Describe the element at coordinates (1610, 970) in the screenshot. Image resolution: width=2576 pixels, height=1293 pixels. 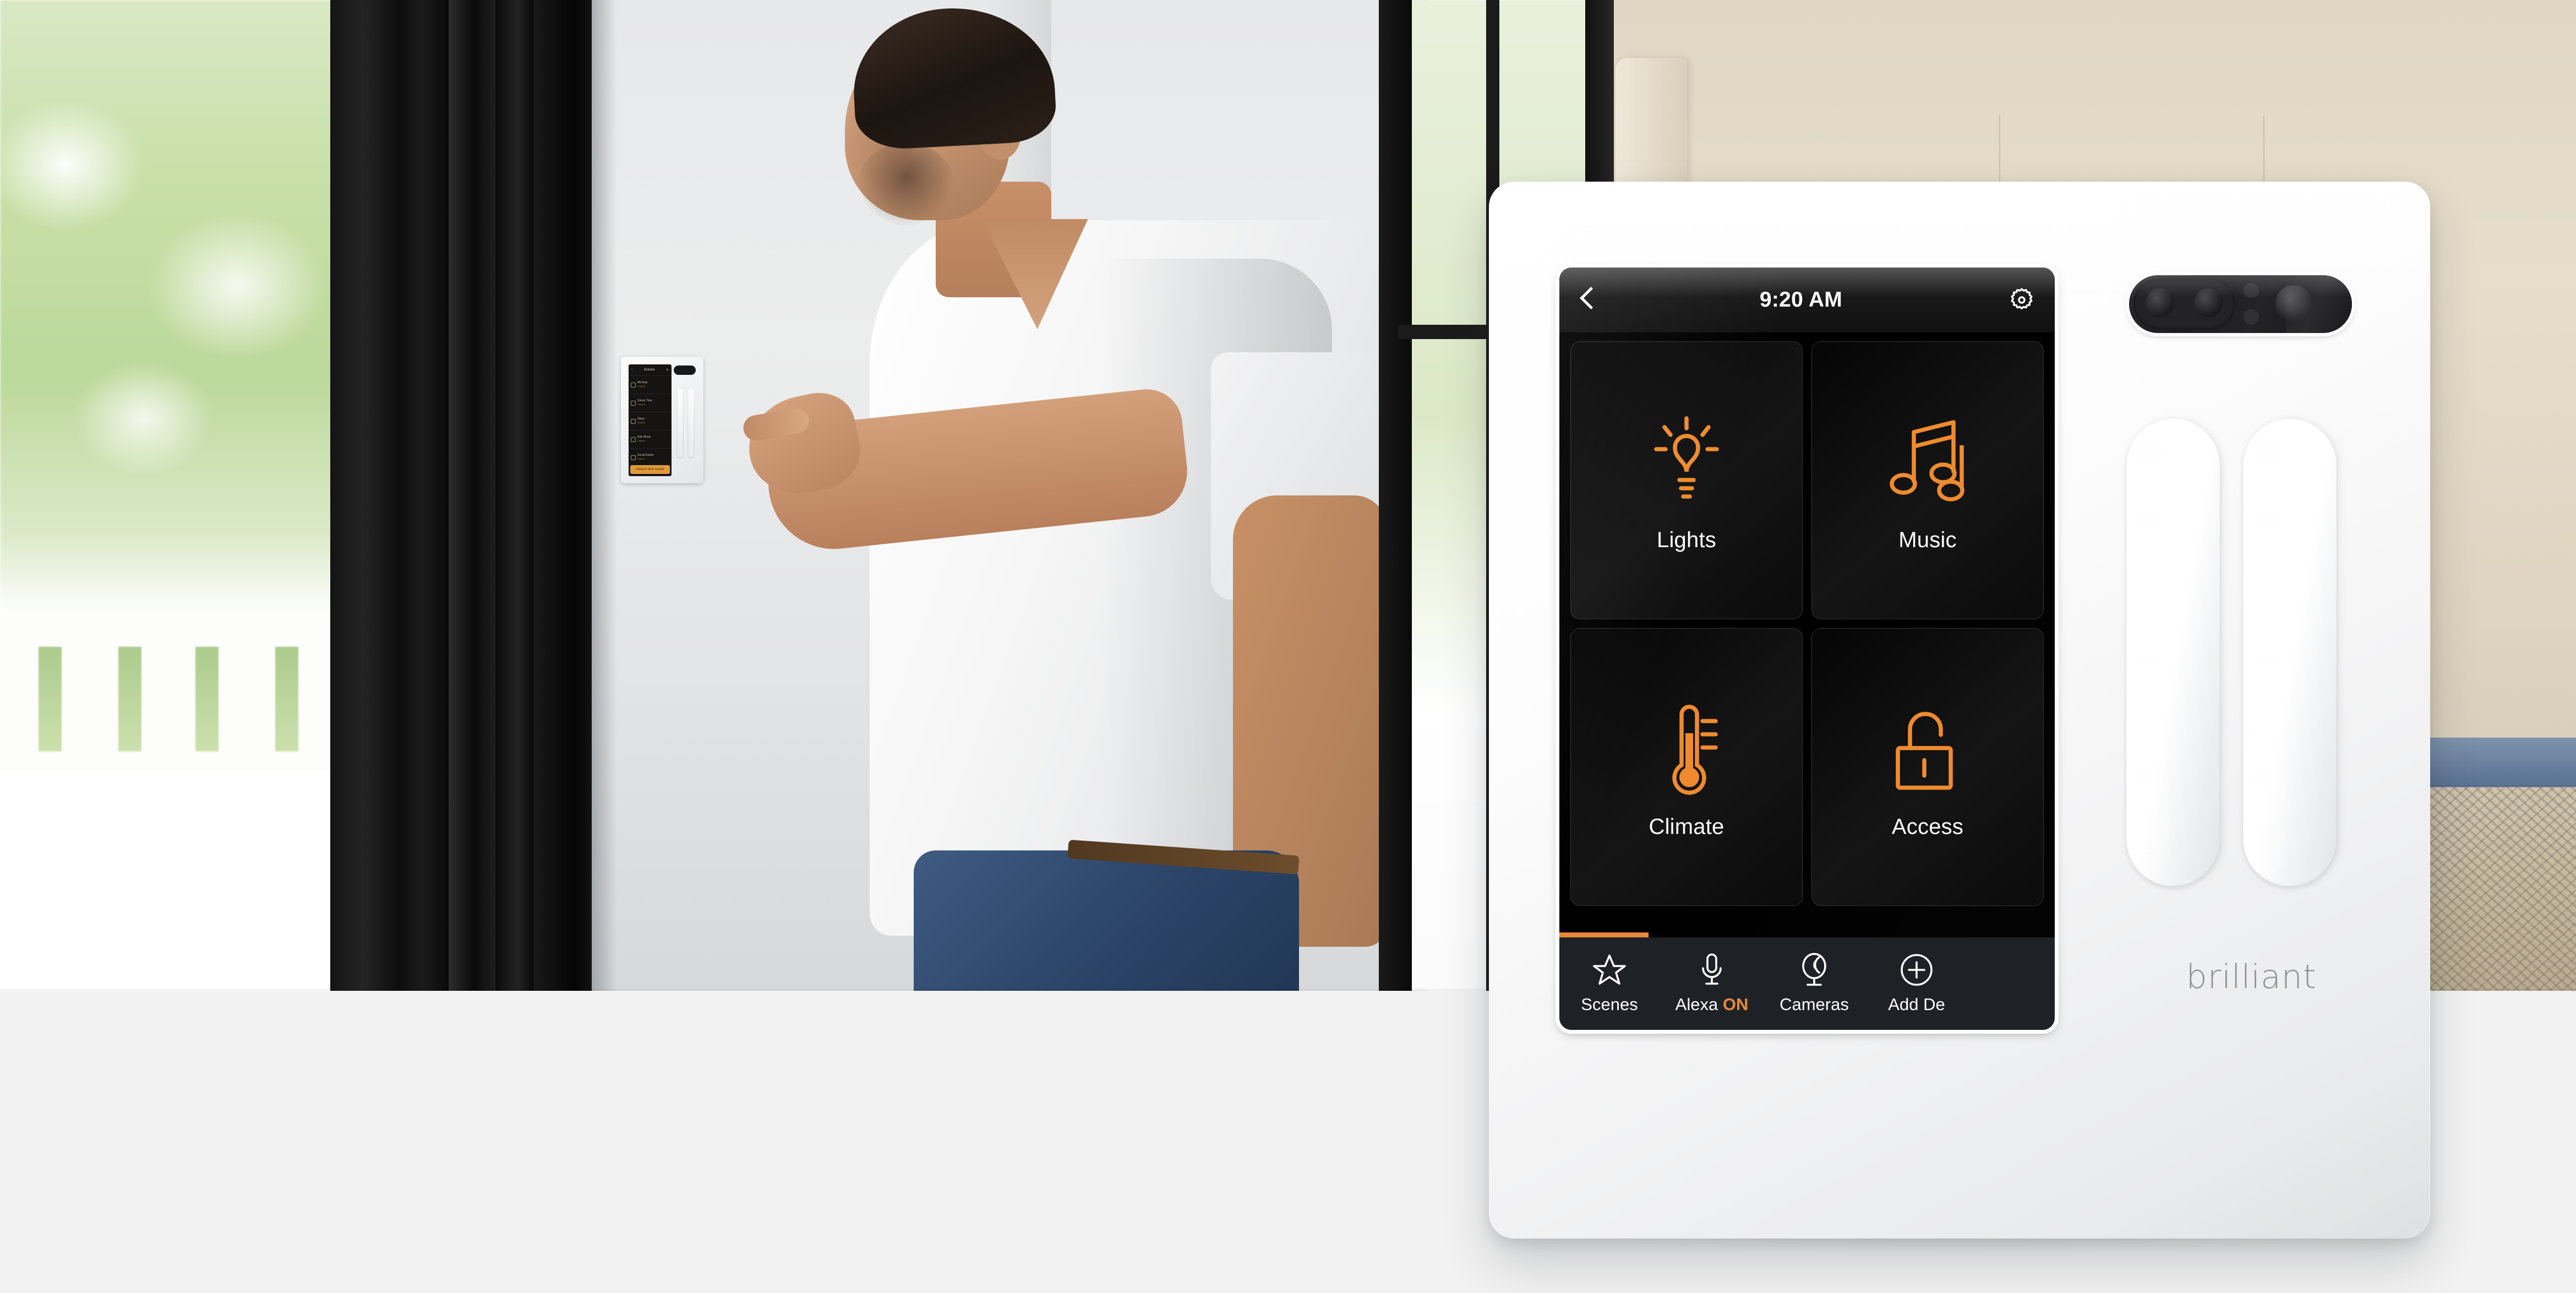
I see `star-icon` at that location.